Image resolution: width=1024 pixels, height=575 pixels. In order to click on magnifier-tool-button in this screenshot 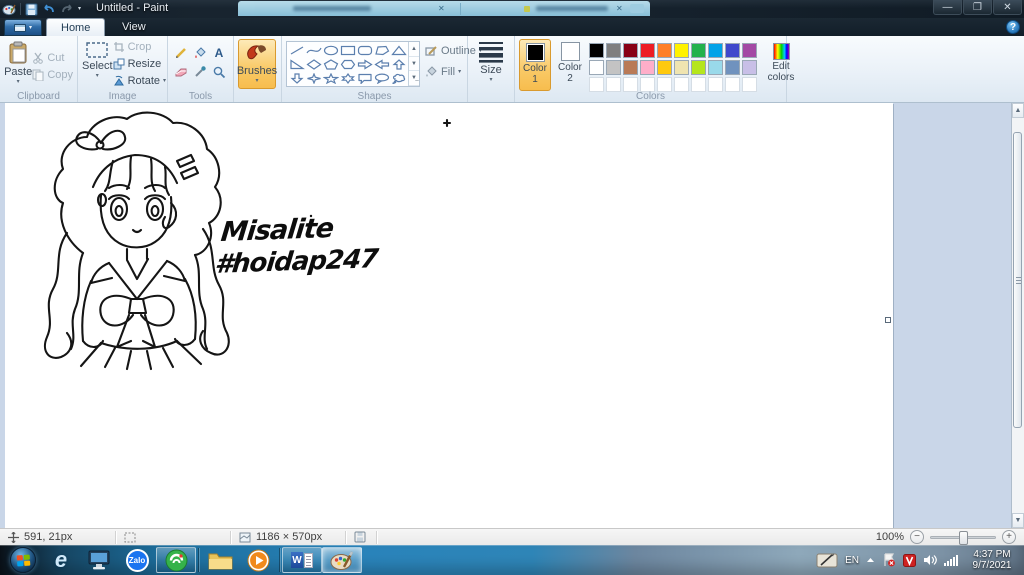, I will do `click(219, 72)`.